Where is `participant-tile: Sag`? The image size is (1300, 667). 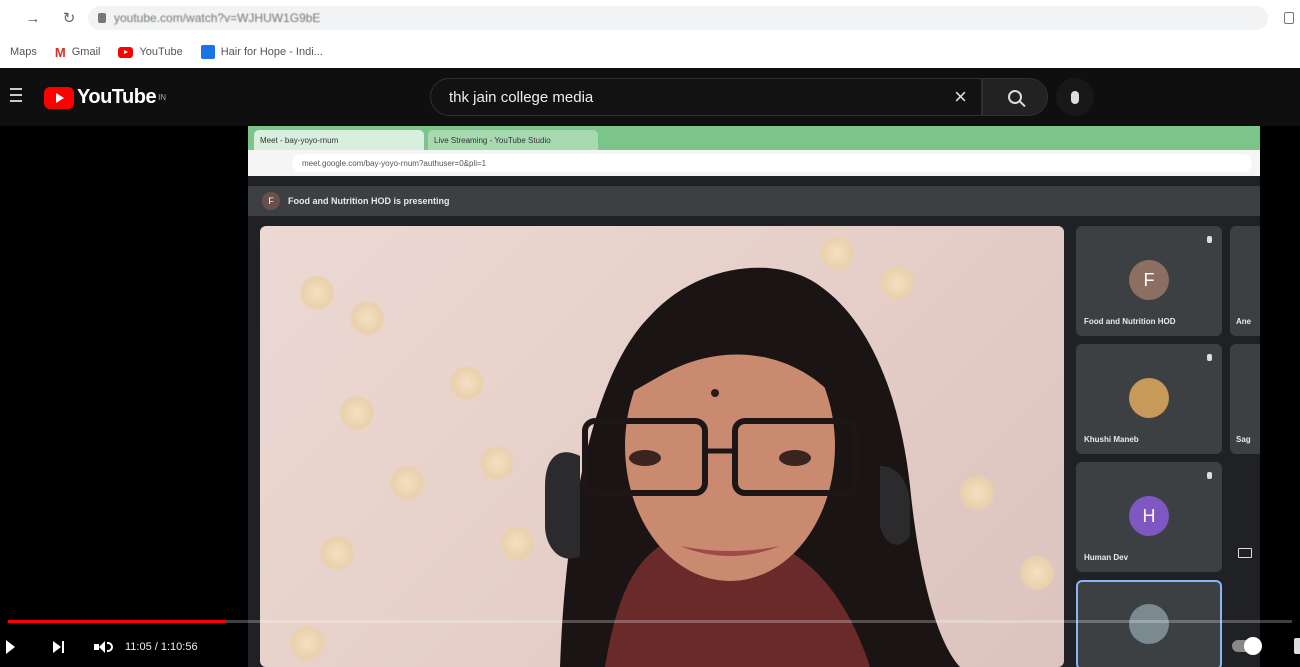
participant-tile: Sag is located at coordinates (1245, 399).